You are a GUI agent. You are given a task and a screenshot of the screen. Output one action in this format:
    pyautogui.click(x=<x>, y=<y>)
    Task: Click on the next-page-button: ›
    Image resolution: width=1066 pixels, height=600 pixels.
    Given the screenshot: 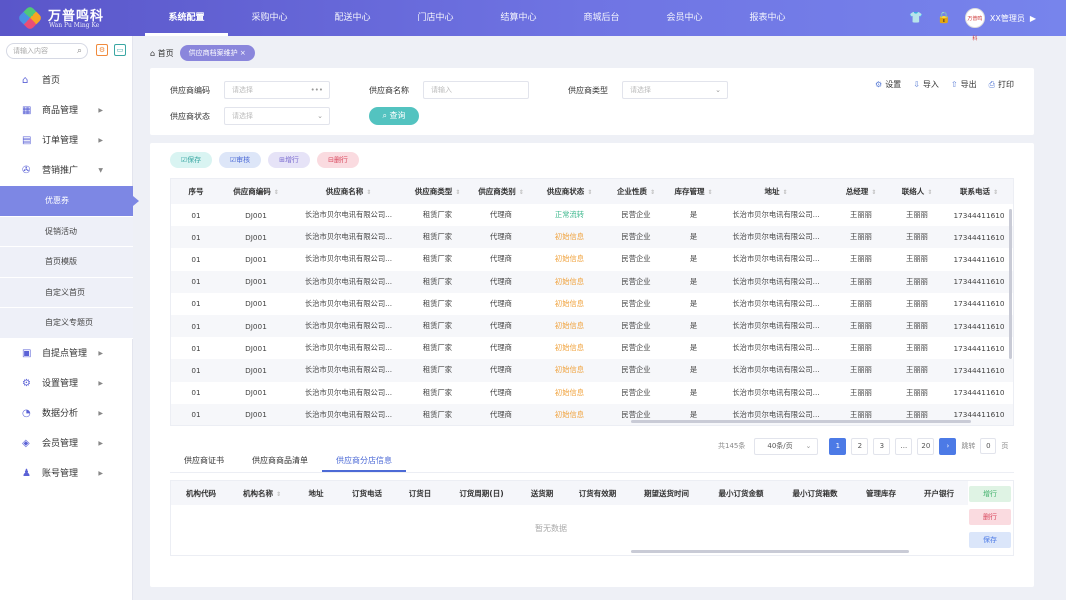 What is the action you would take?
    pyautogui.click(x=948, y=446)
    